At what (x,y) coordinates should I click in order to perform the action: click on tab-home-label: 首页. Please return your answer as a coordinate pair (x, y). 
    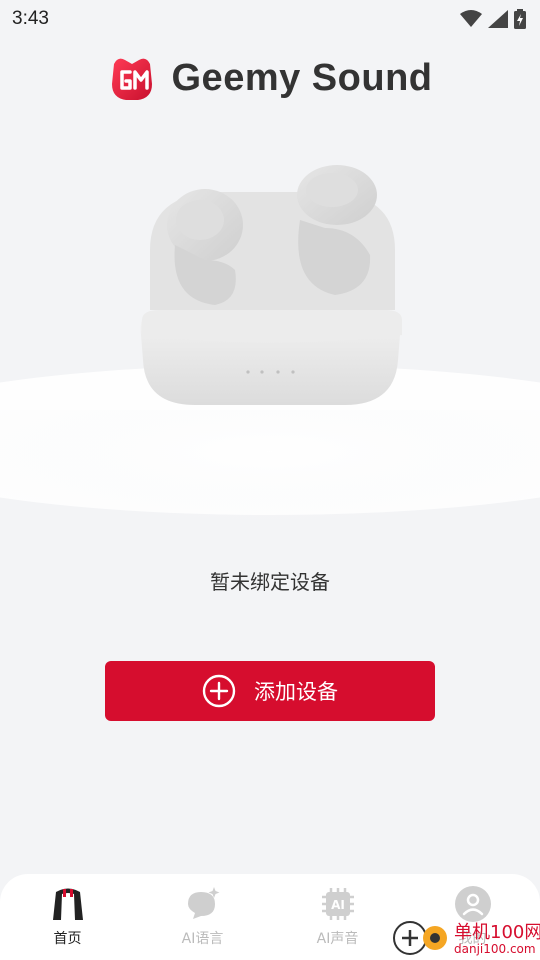
    Looking at the image, I should click on (67, 939).